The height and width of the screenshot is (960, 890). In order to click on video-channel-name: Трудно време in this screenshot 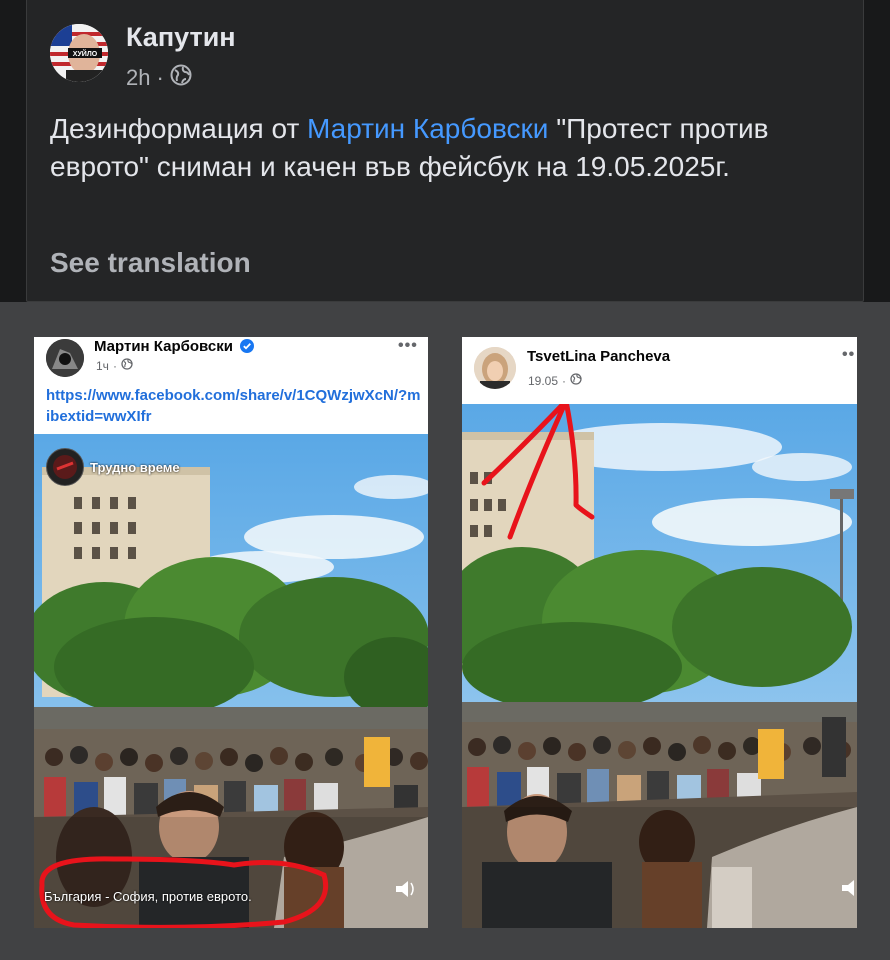, I will do `click(135, 467)`.